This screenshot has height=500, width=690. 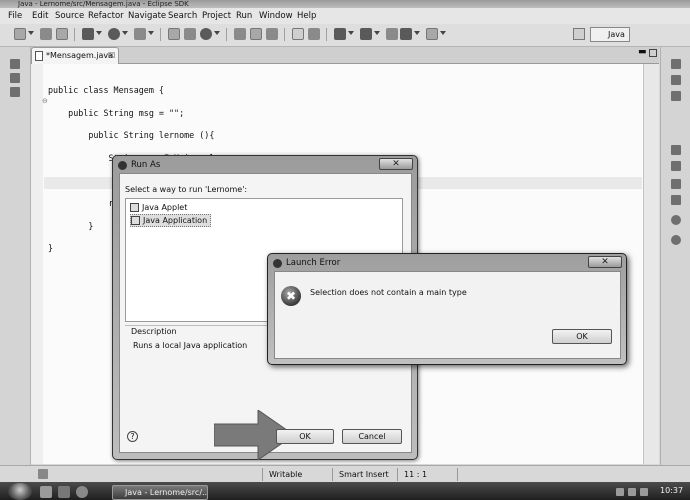 What do you see at coordinates (340, 34) in the screenshot?
I see `next-annotation-icon` at bounding box center [340, 34].